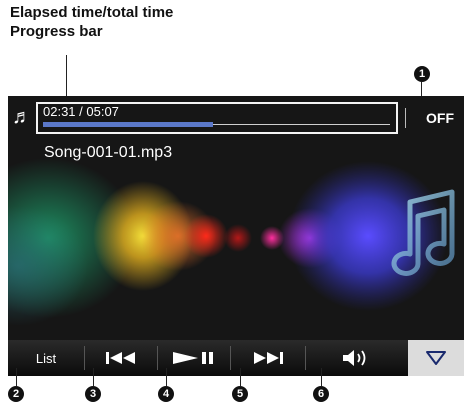 The height and width of the screenshot is (409, 470). What do you see at coordinates (166, 394) in the screenshot?
I see `badge-4: 4` at bounding box center [166, 394].